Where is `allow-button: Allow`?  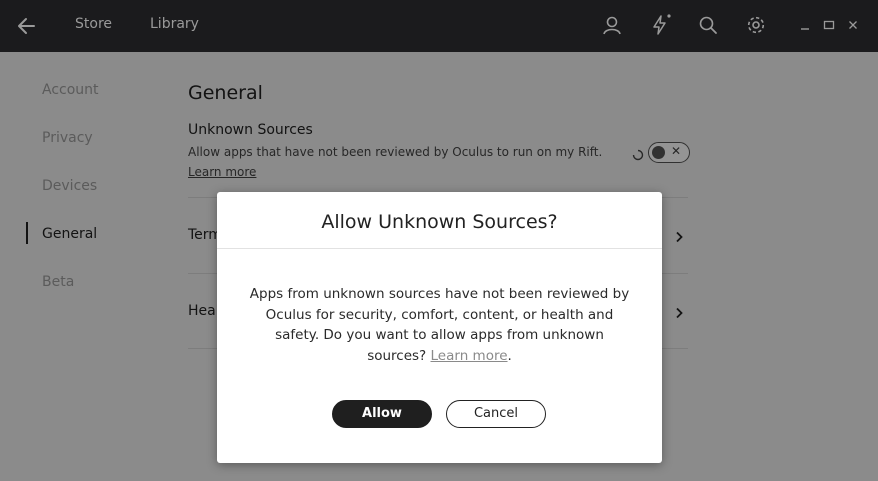 allow-button: Allow is located at coordinates (382, 414).